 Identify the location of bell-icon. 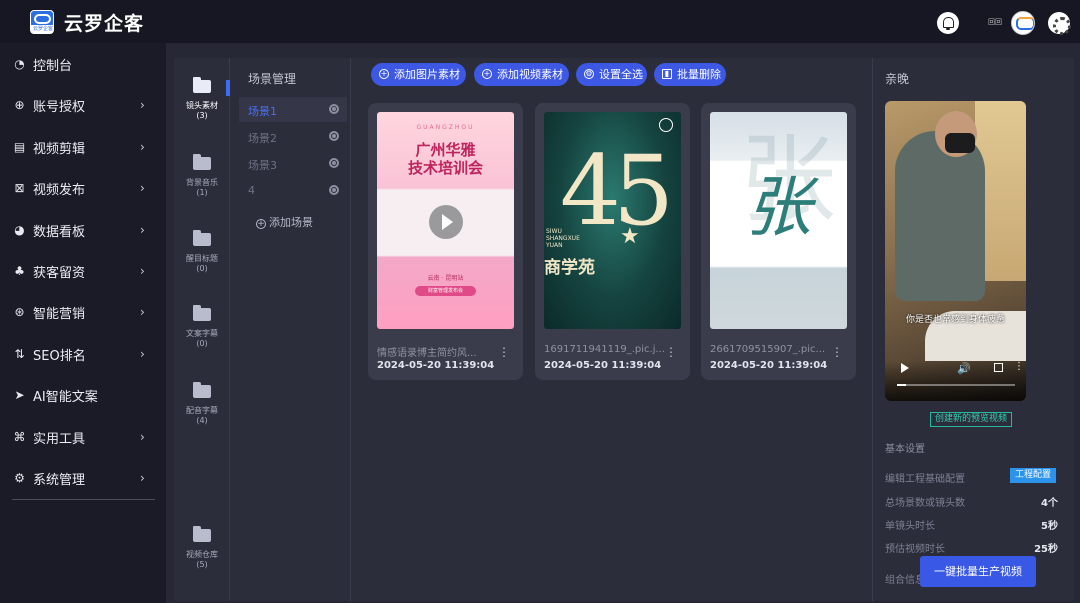
(948, 23).